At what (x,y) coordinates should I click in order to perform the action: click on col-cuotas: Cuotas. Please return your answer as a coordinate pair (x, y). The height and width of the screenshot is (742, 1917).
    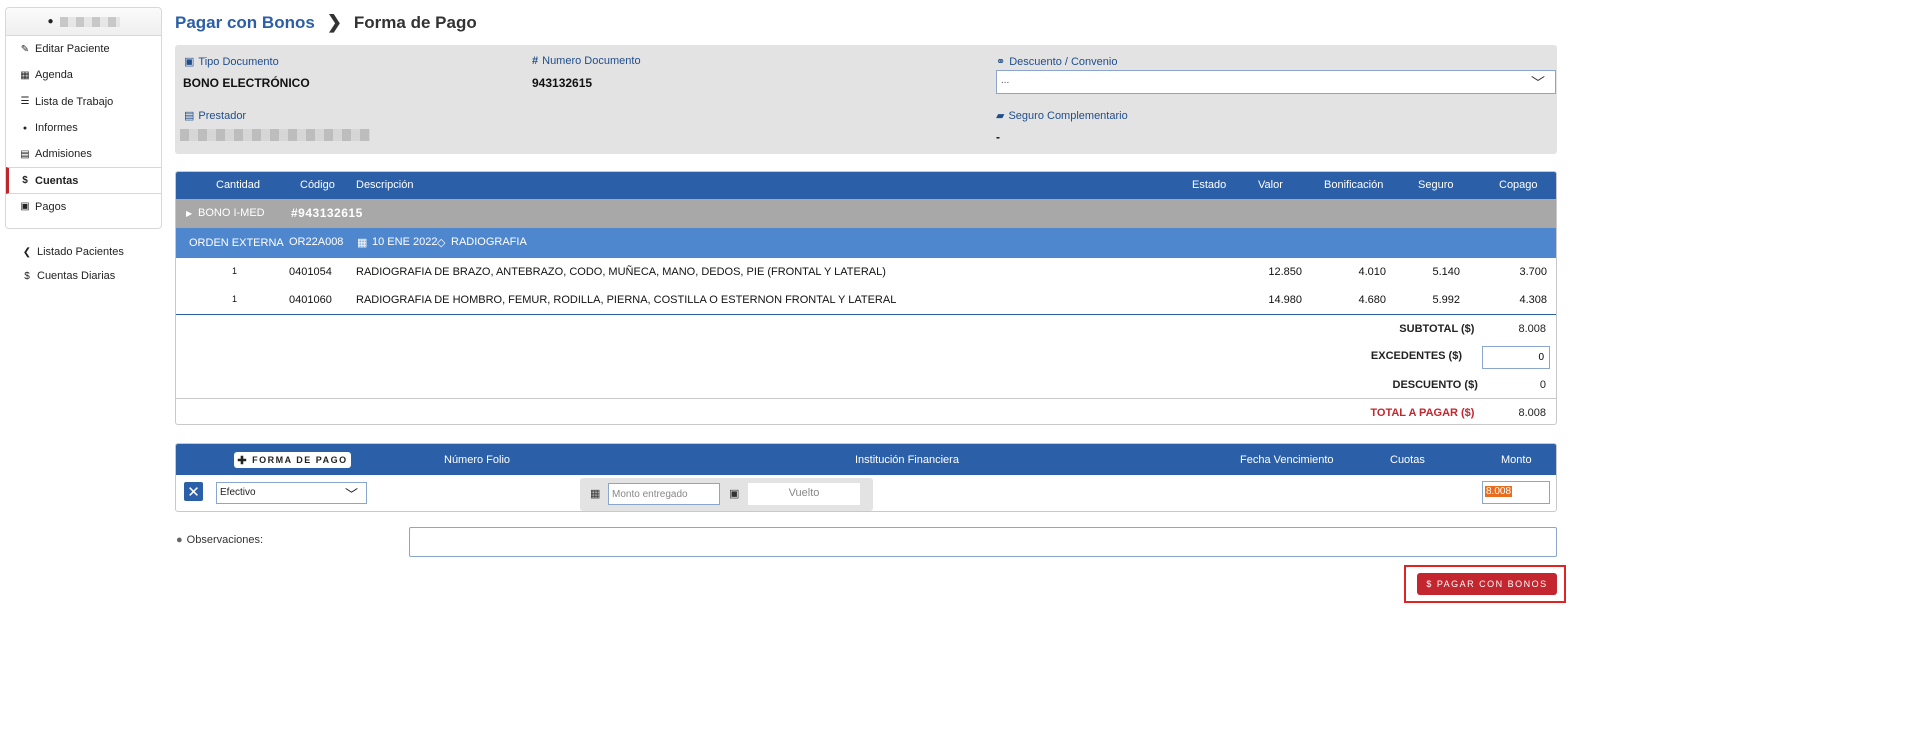
    Looking at the image, I should click on (1407, 460).